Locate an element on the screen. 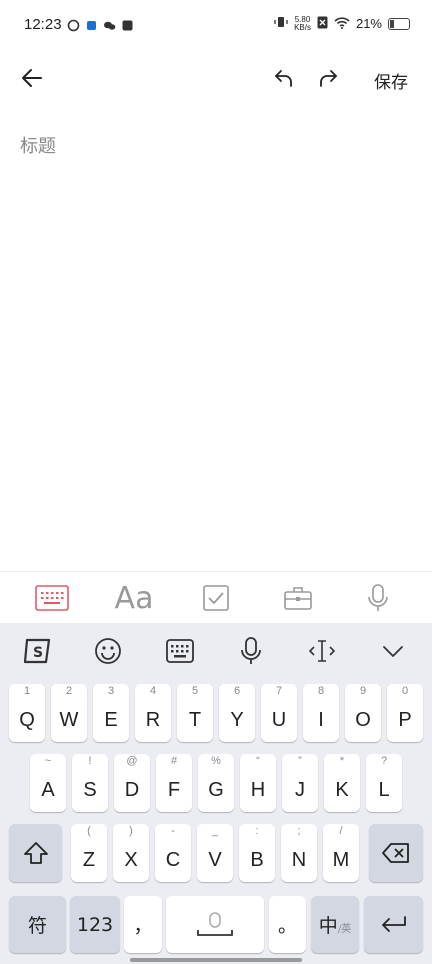 This screenshot has width=432, height=964. key-label: J is located at coordinates (300, 790).